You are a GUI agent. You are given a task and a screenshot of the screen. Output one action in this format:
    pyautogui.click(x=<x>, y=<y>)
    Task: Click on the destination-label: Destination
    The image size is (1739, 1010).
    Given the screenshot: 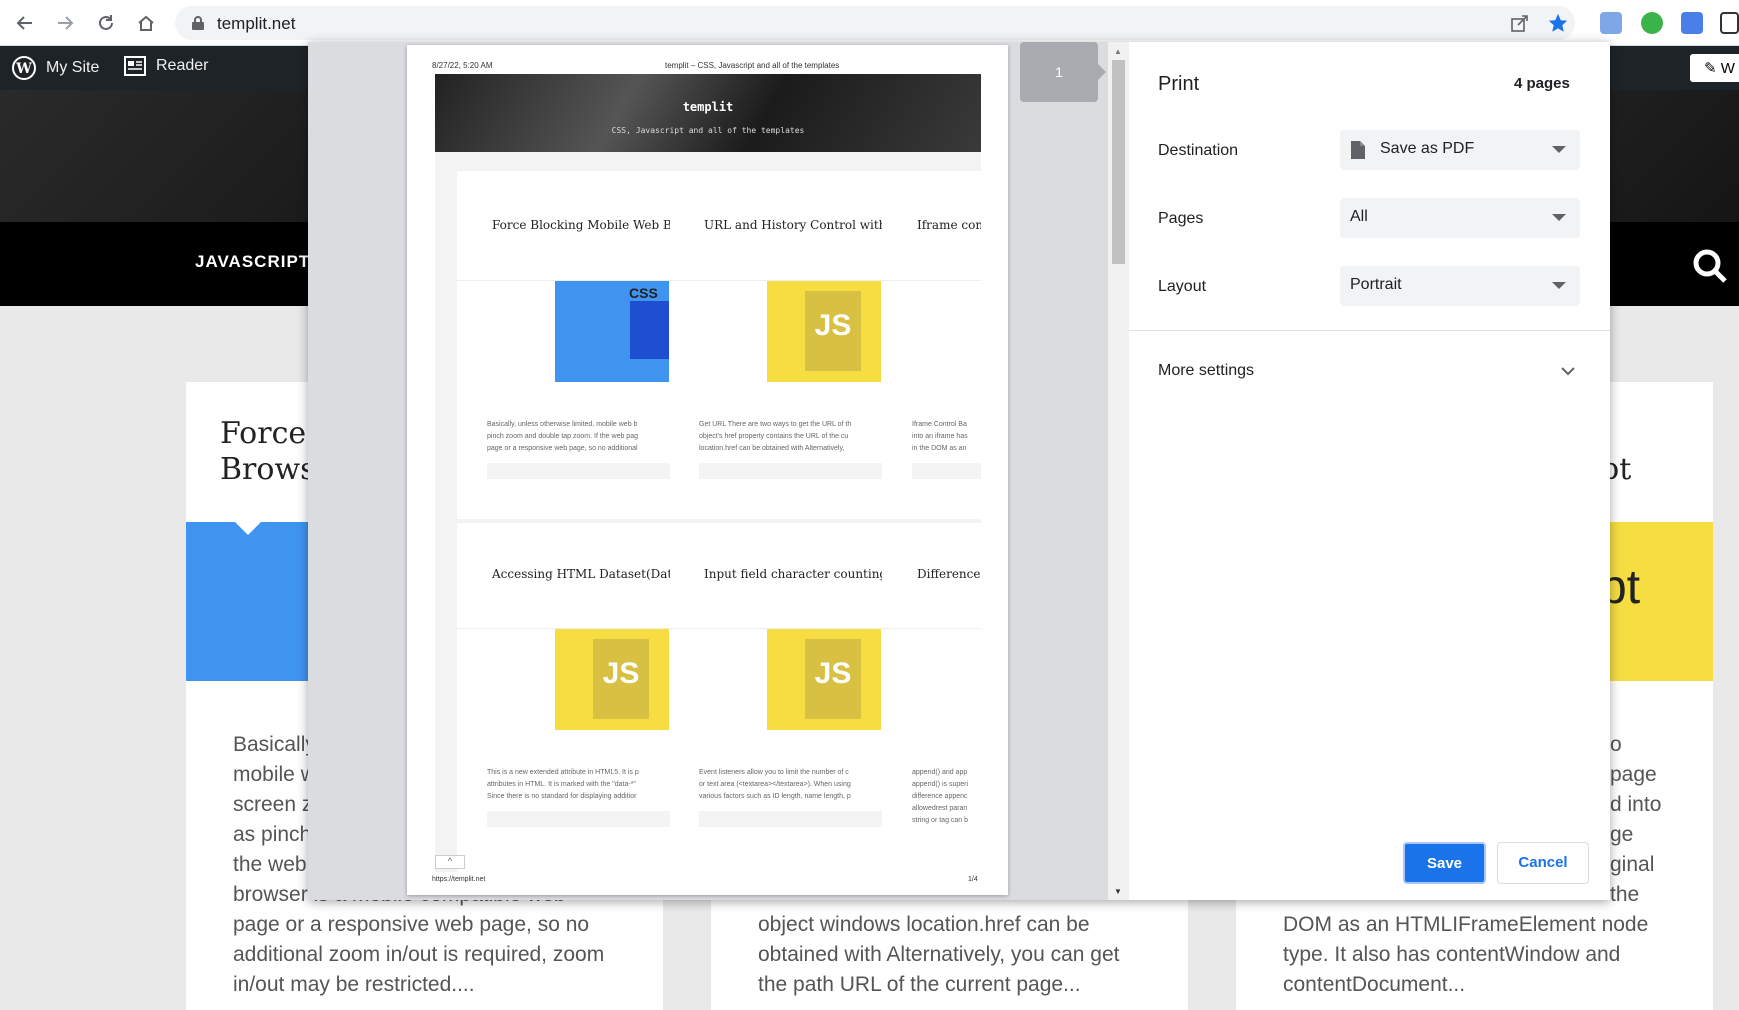 What is the action you would take?
    pyautogui.click(x=1198, y=150)
    